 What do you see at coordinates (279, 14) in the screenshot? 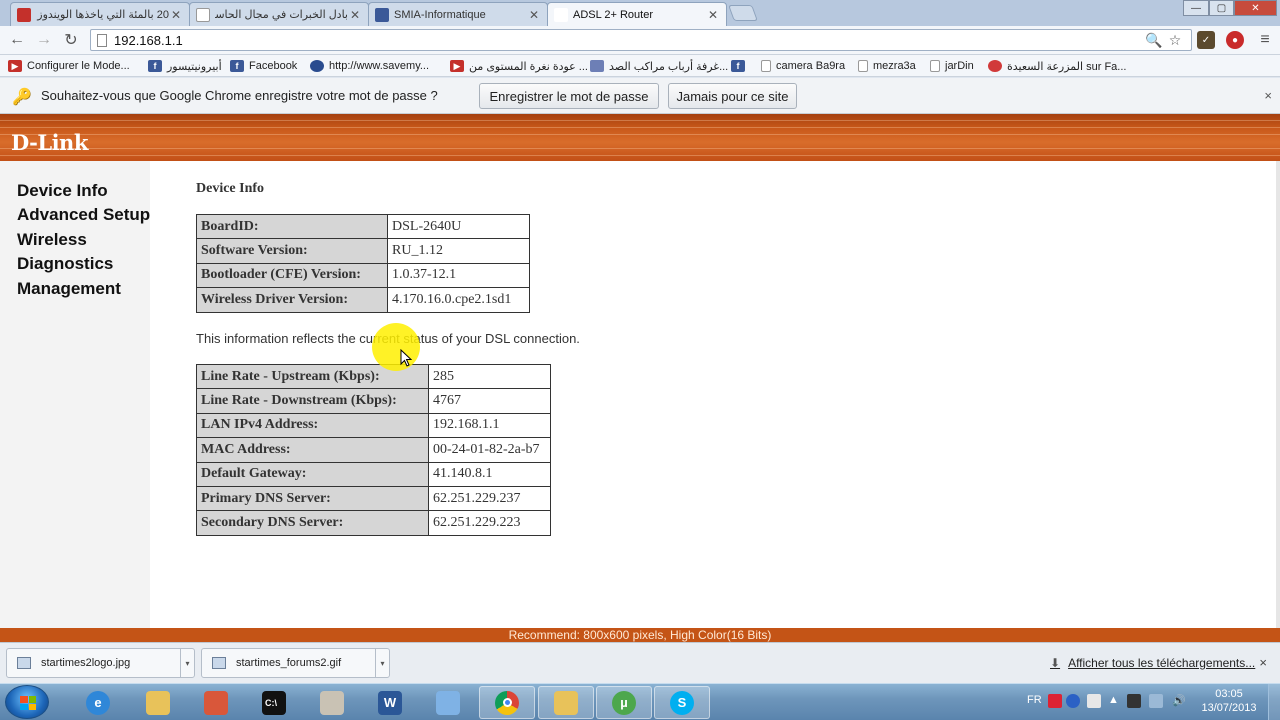
I see `tab-2: بادل الخبرات في مجال الحاسب ✕` at bounding box center [279, 14].